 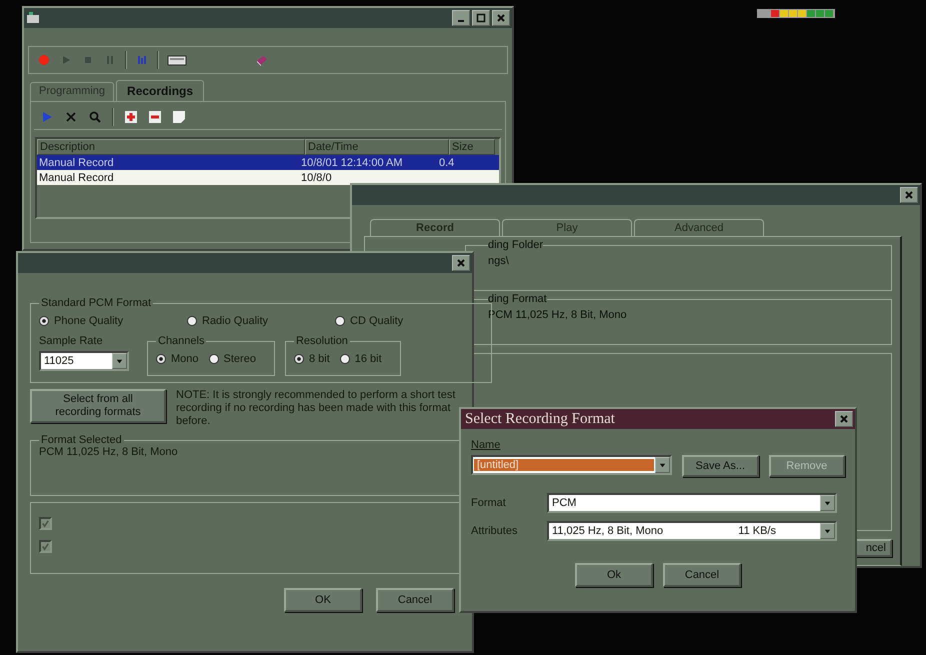 What do you see at coordinates (699, 227) in the screenshot?
I see `tab: Advanced` at bounding box center [699, 227].